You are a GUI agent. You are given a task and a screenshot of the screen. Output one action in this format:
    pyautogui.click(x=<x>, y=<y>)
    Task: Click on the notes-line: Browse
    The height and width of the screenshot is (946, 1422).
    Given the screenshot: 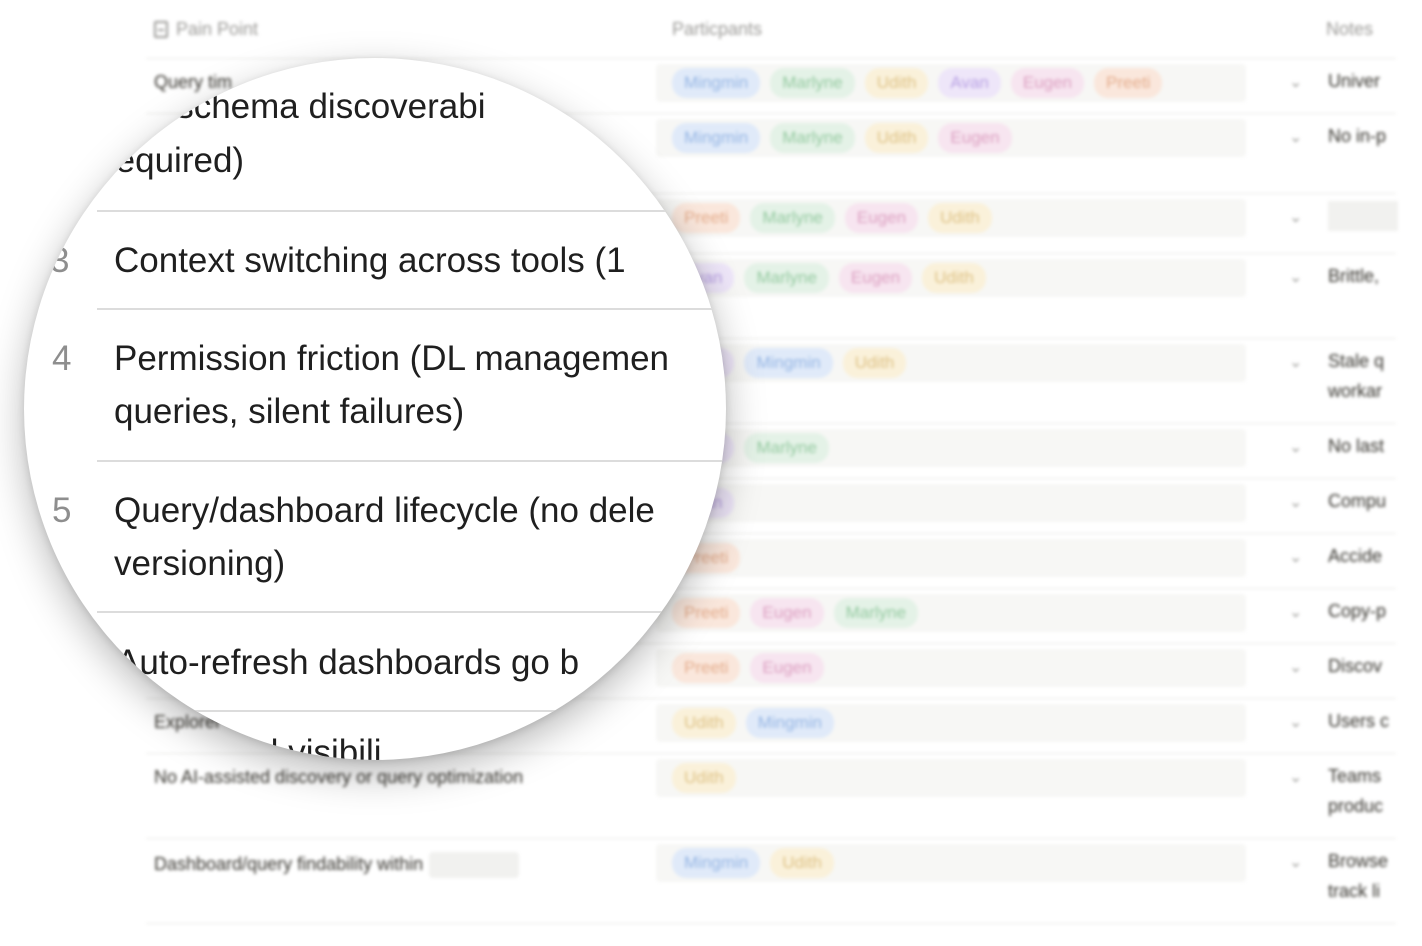 What is the action you would take?
    pyautogui.click(x=1358, y=861)
    